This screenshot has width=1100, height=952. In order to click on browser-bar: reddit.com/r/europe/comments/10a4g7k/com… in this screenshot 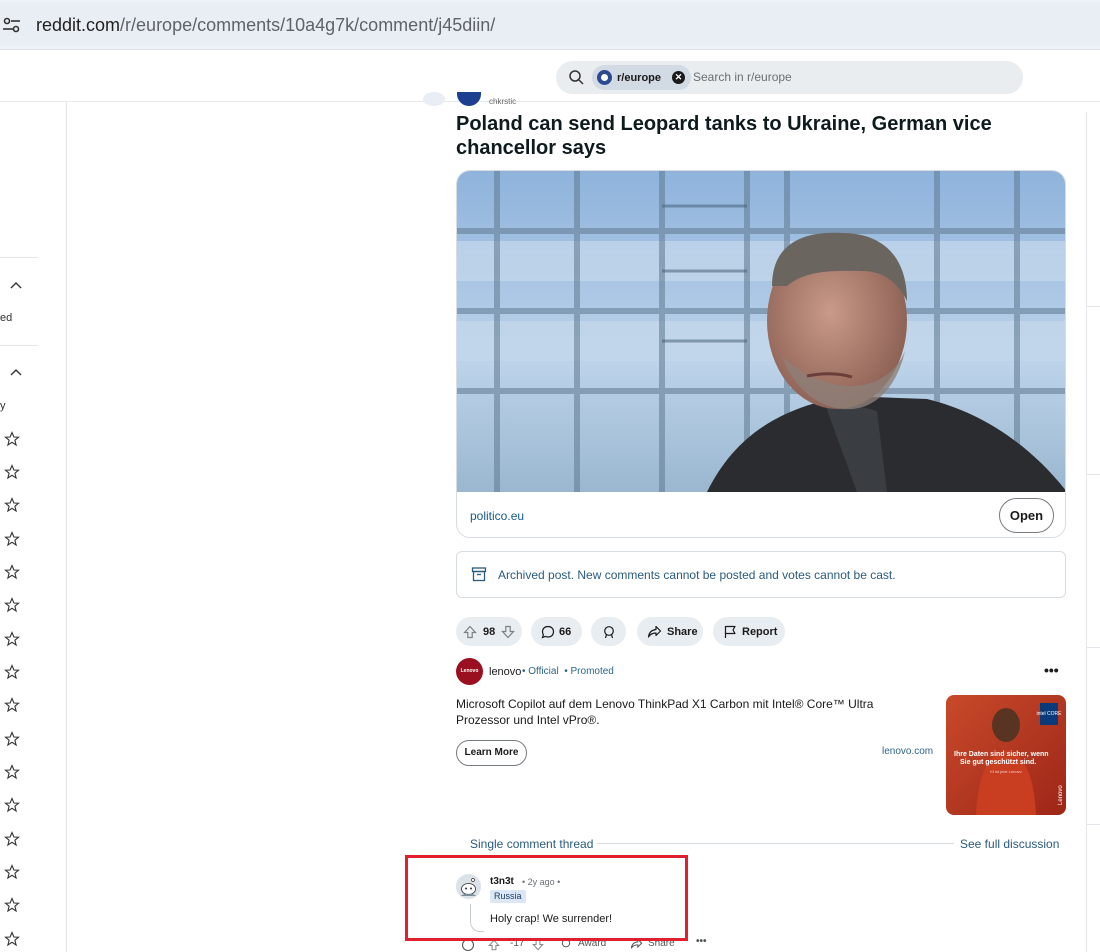, I will do `click(550, 25)`.